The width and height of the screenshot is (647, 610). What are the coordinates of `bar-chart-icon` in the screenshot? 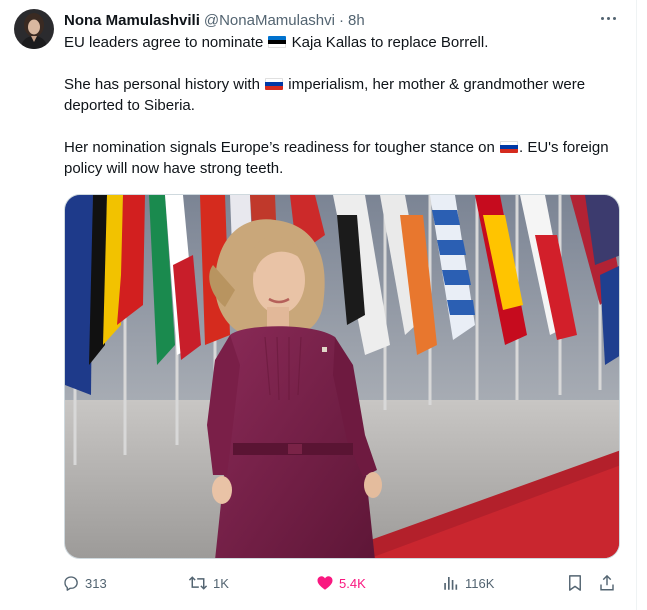 It's located at (451, 583).